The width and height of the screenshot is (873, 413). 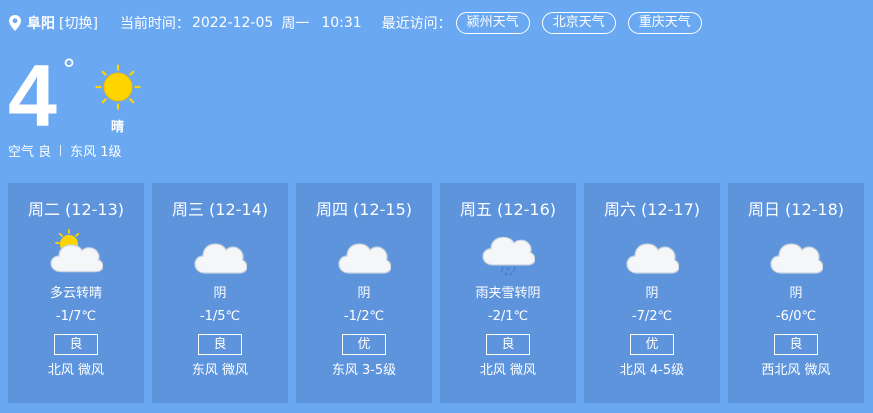 I want to click on forecast-condition: 多云转晴, so click(x=75, y=293).